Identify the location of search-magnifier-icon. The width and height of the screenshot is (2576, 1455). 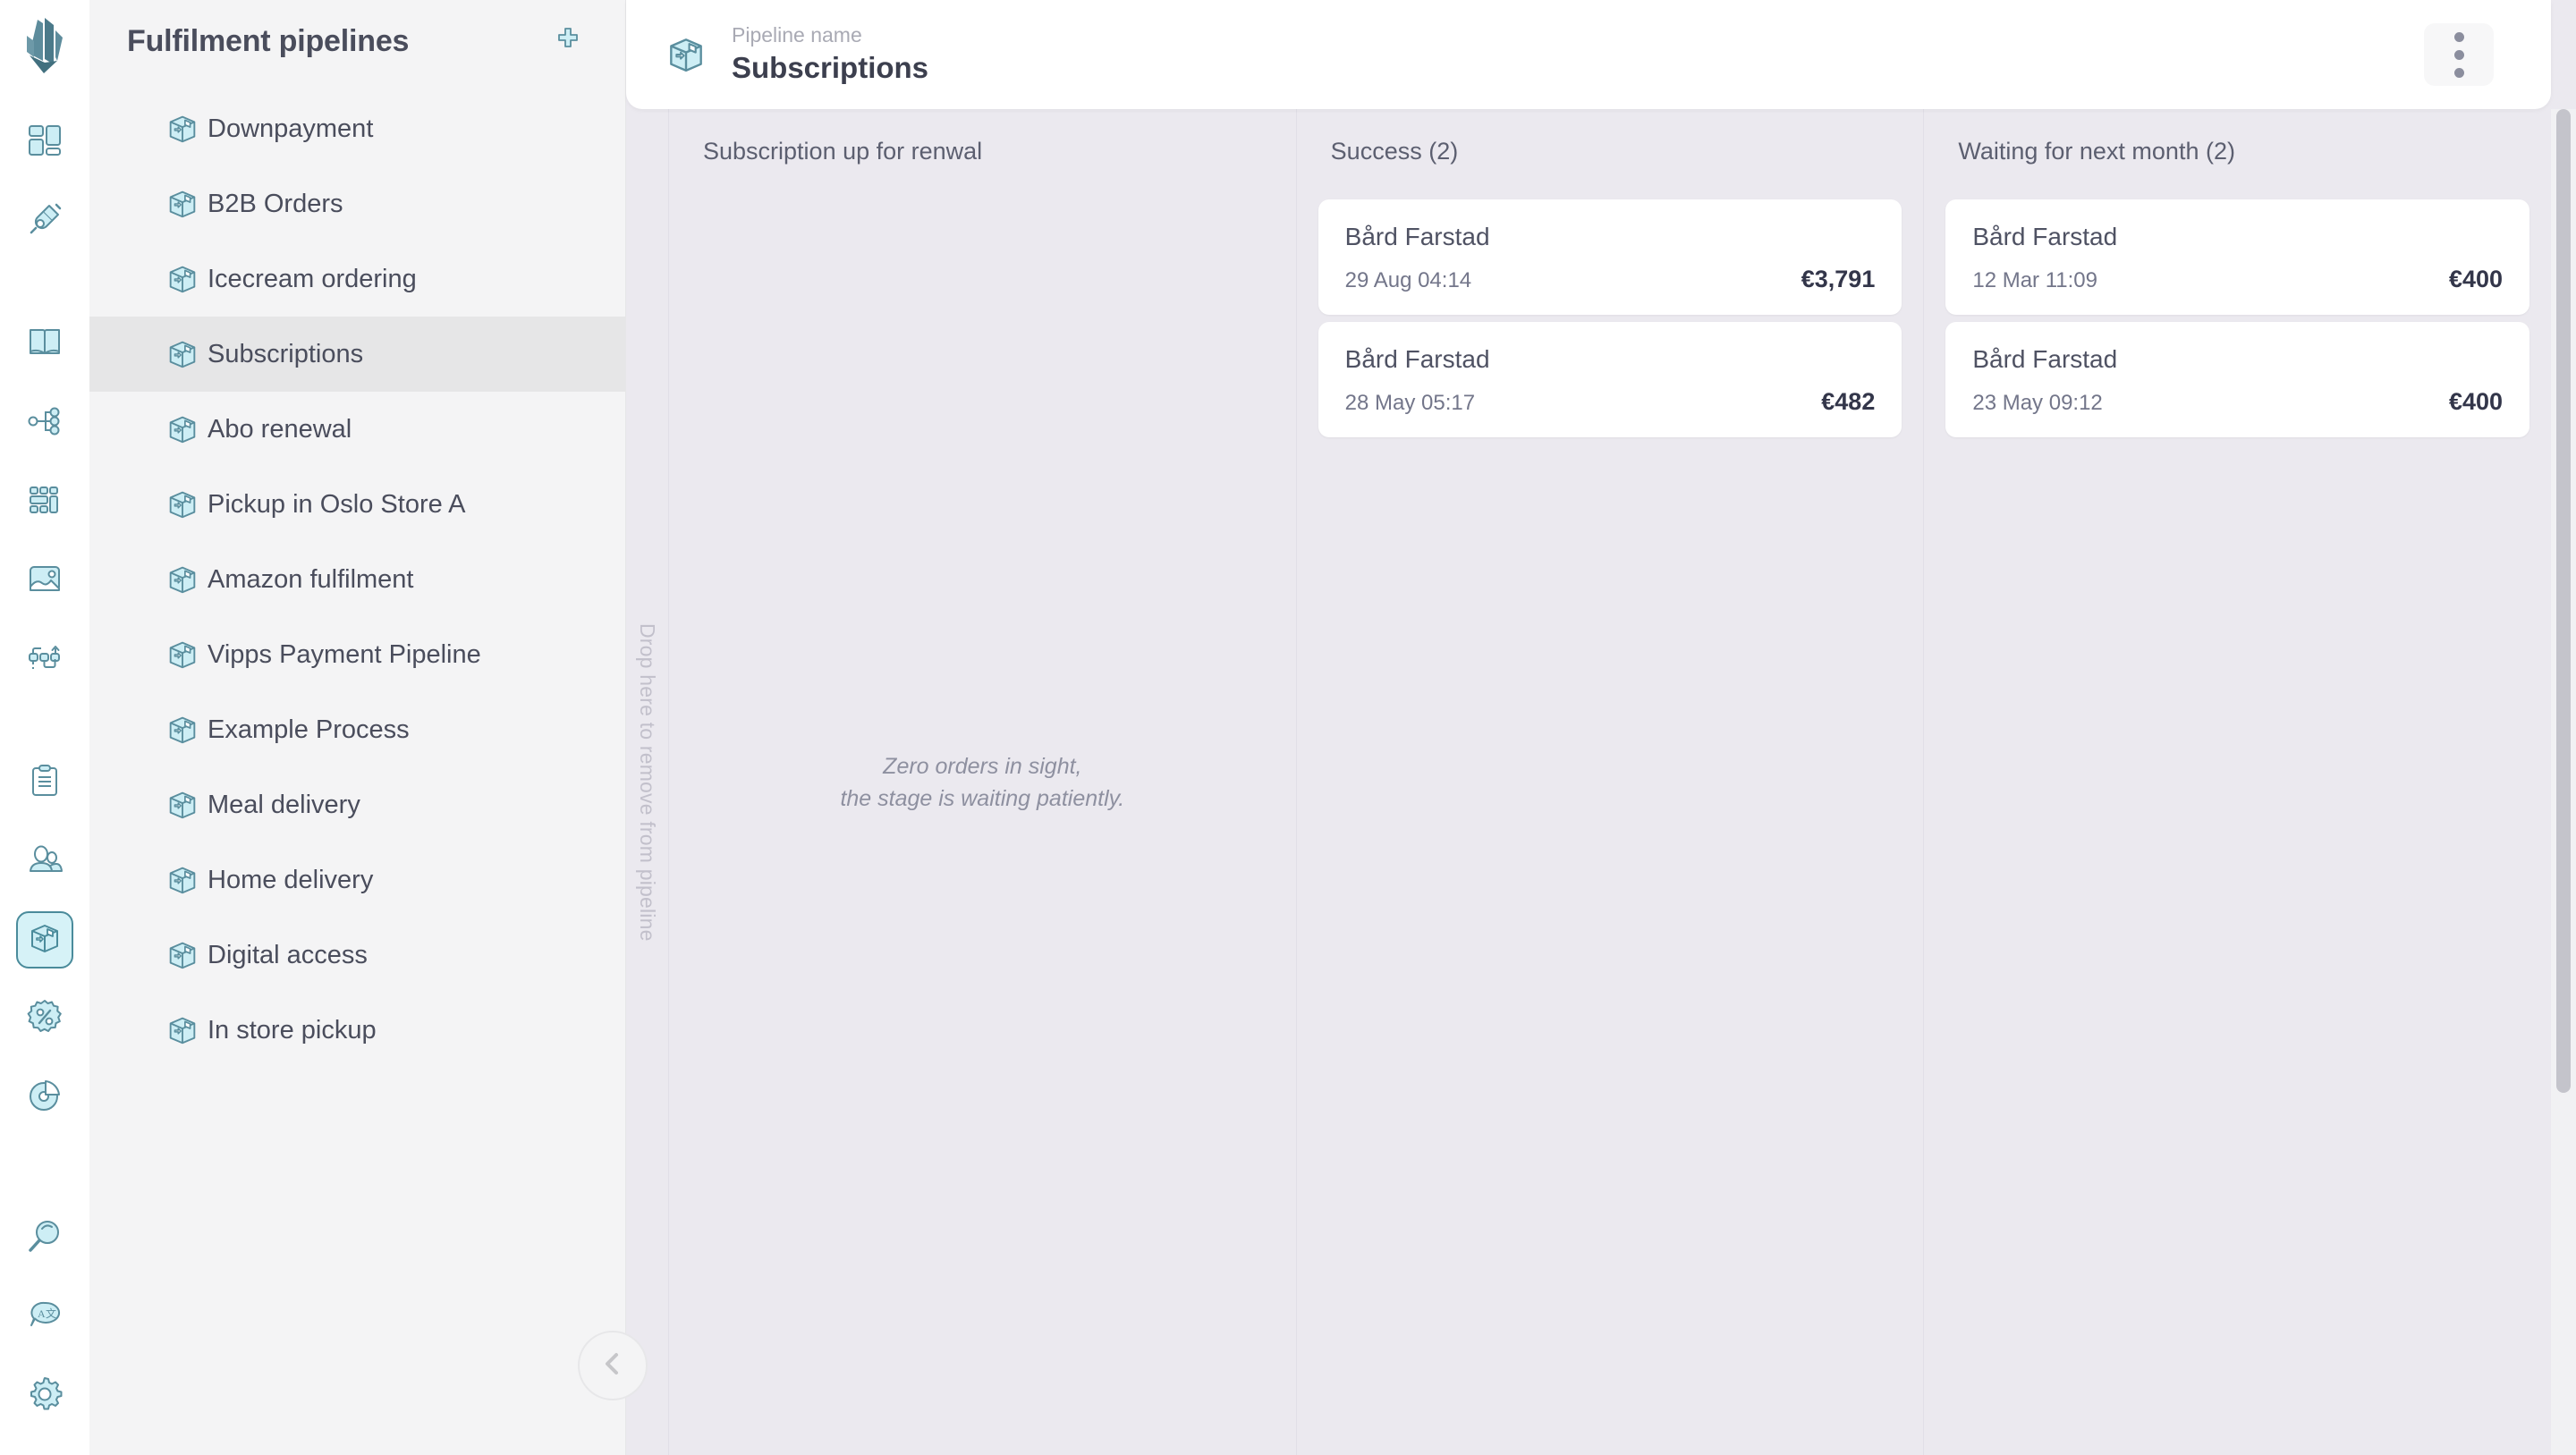
(45, 1239).